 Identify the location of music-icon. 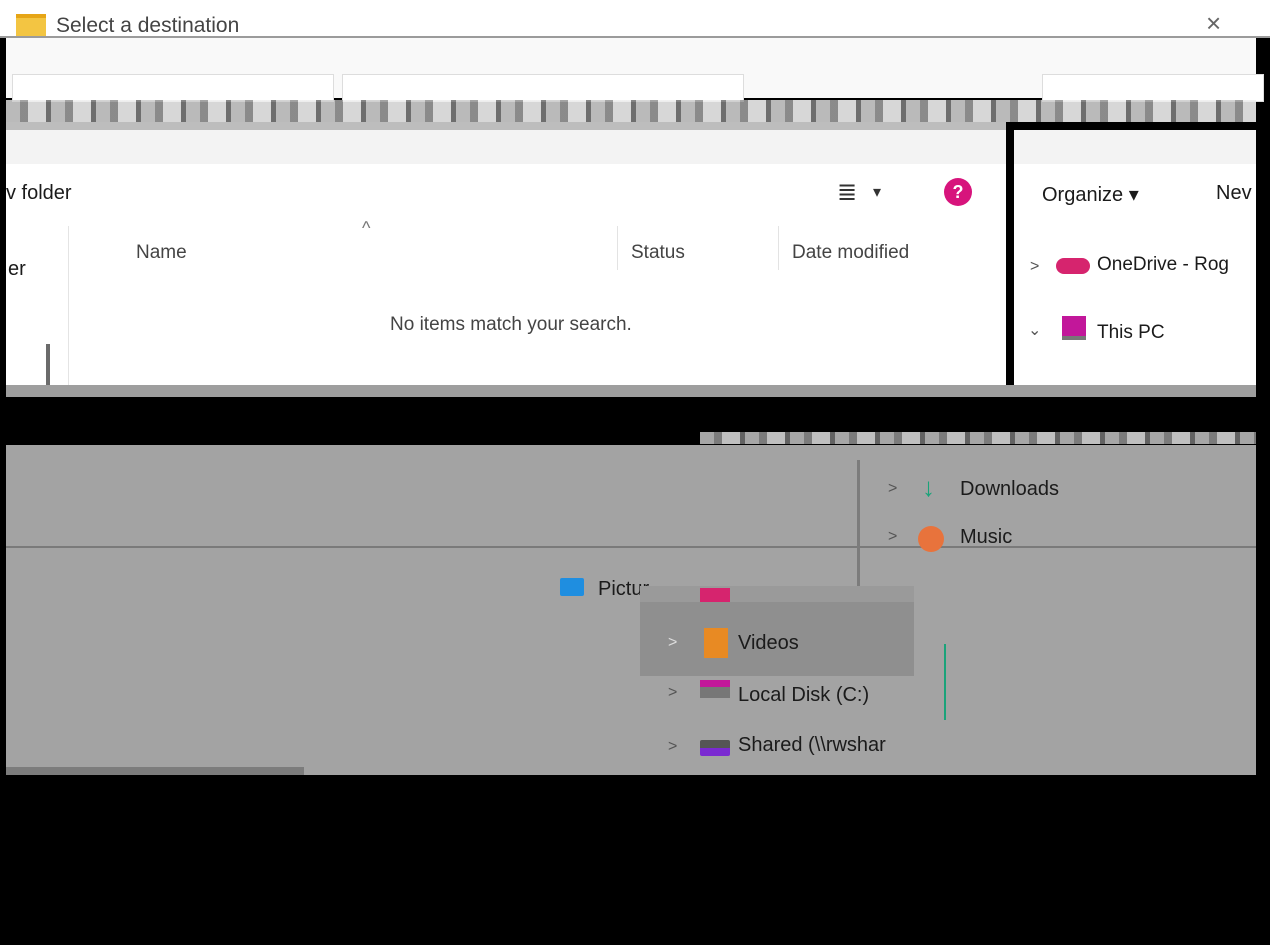
(931, 539).